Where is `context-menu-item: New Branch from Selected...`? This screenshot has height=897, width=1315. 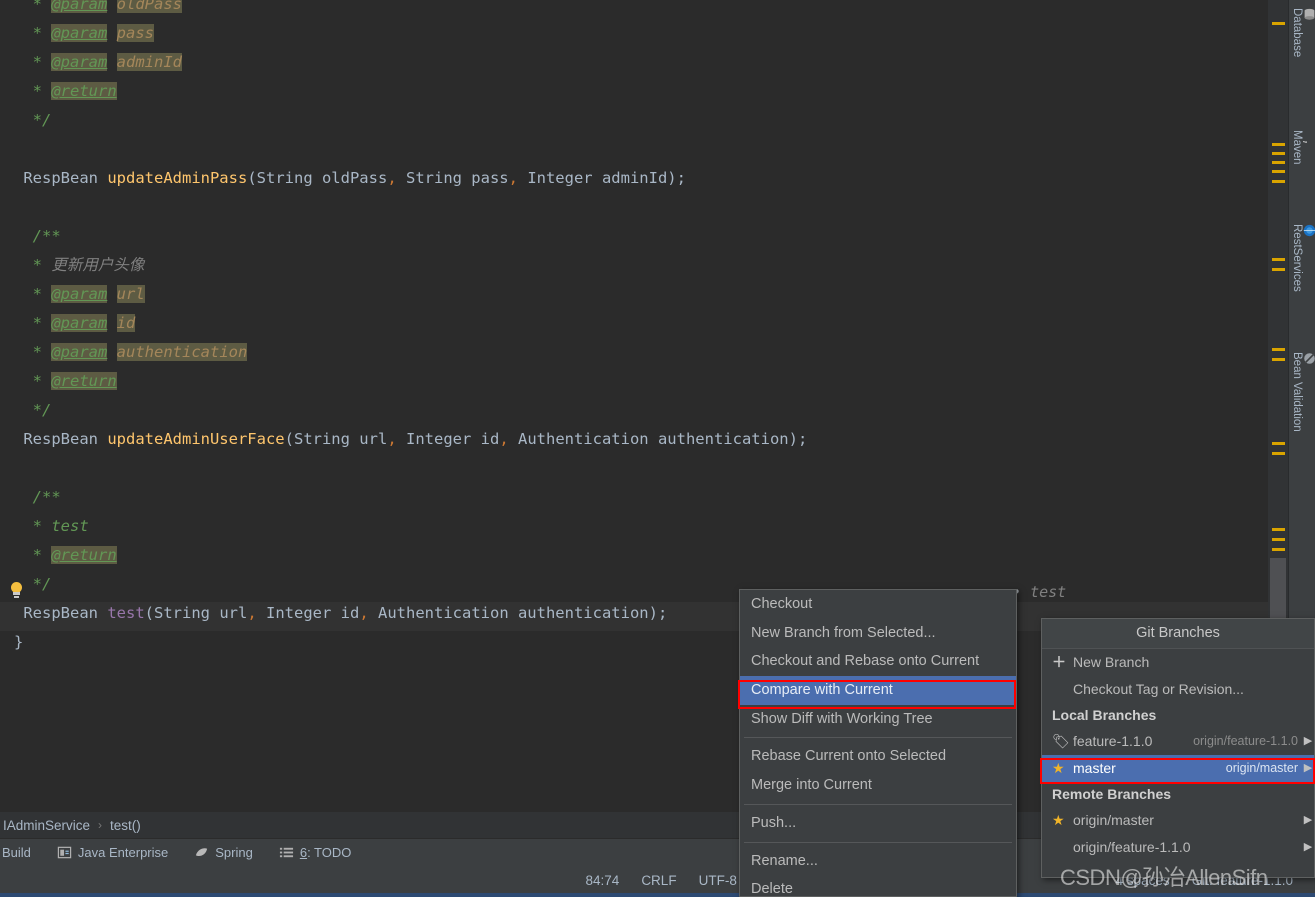
context-menu-item: New Branch from Selected... is located at coordinates (878, 633).